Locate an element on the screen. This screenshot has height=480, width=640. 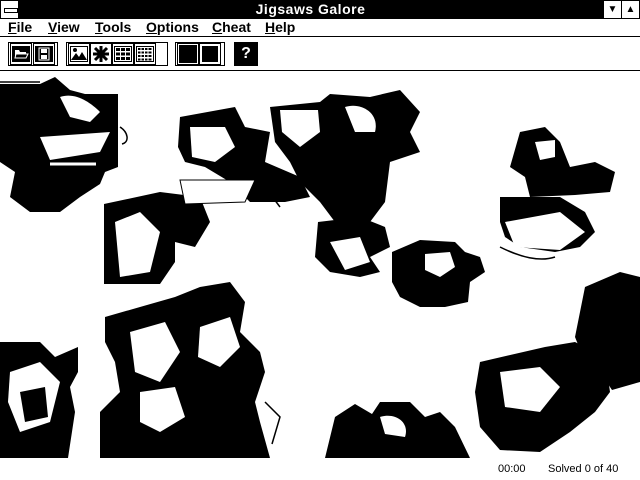
large-grid-button is located at coordinates (145, 54).